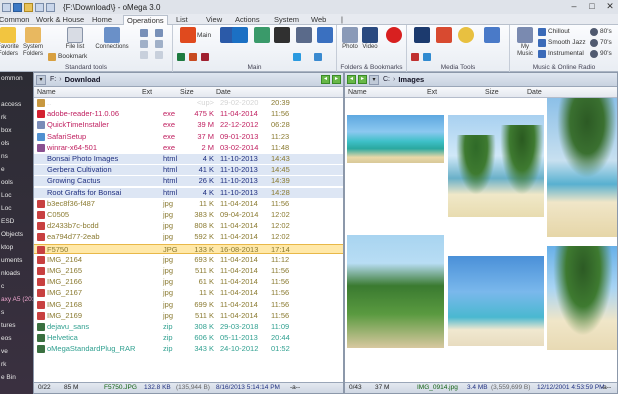  I want to click on skype-small, so click(298, 56).